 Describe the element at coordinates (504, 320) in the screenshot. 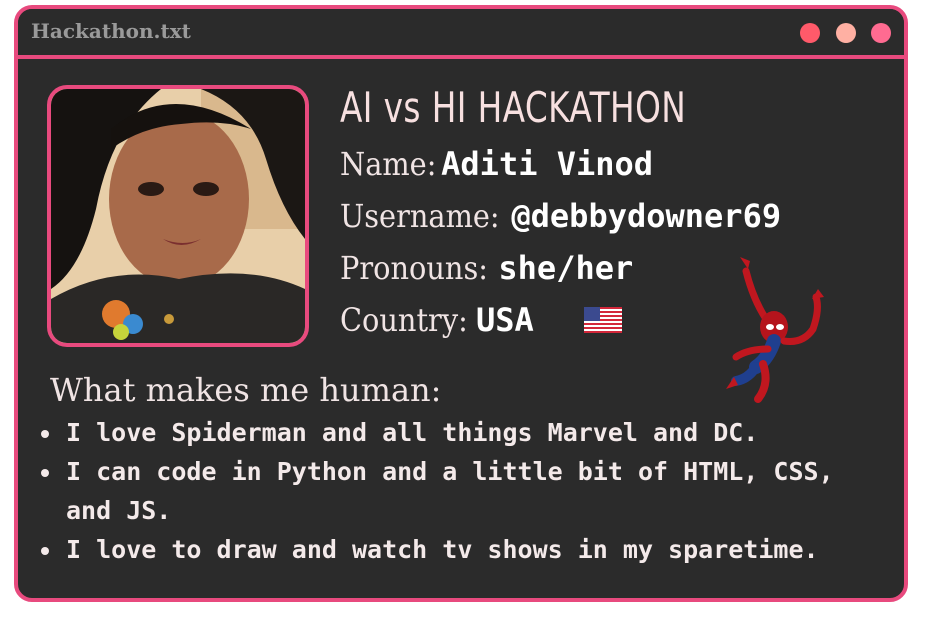

I see `country-value: USA` at that location.